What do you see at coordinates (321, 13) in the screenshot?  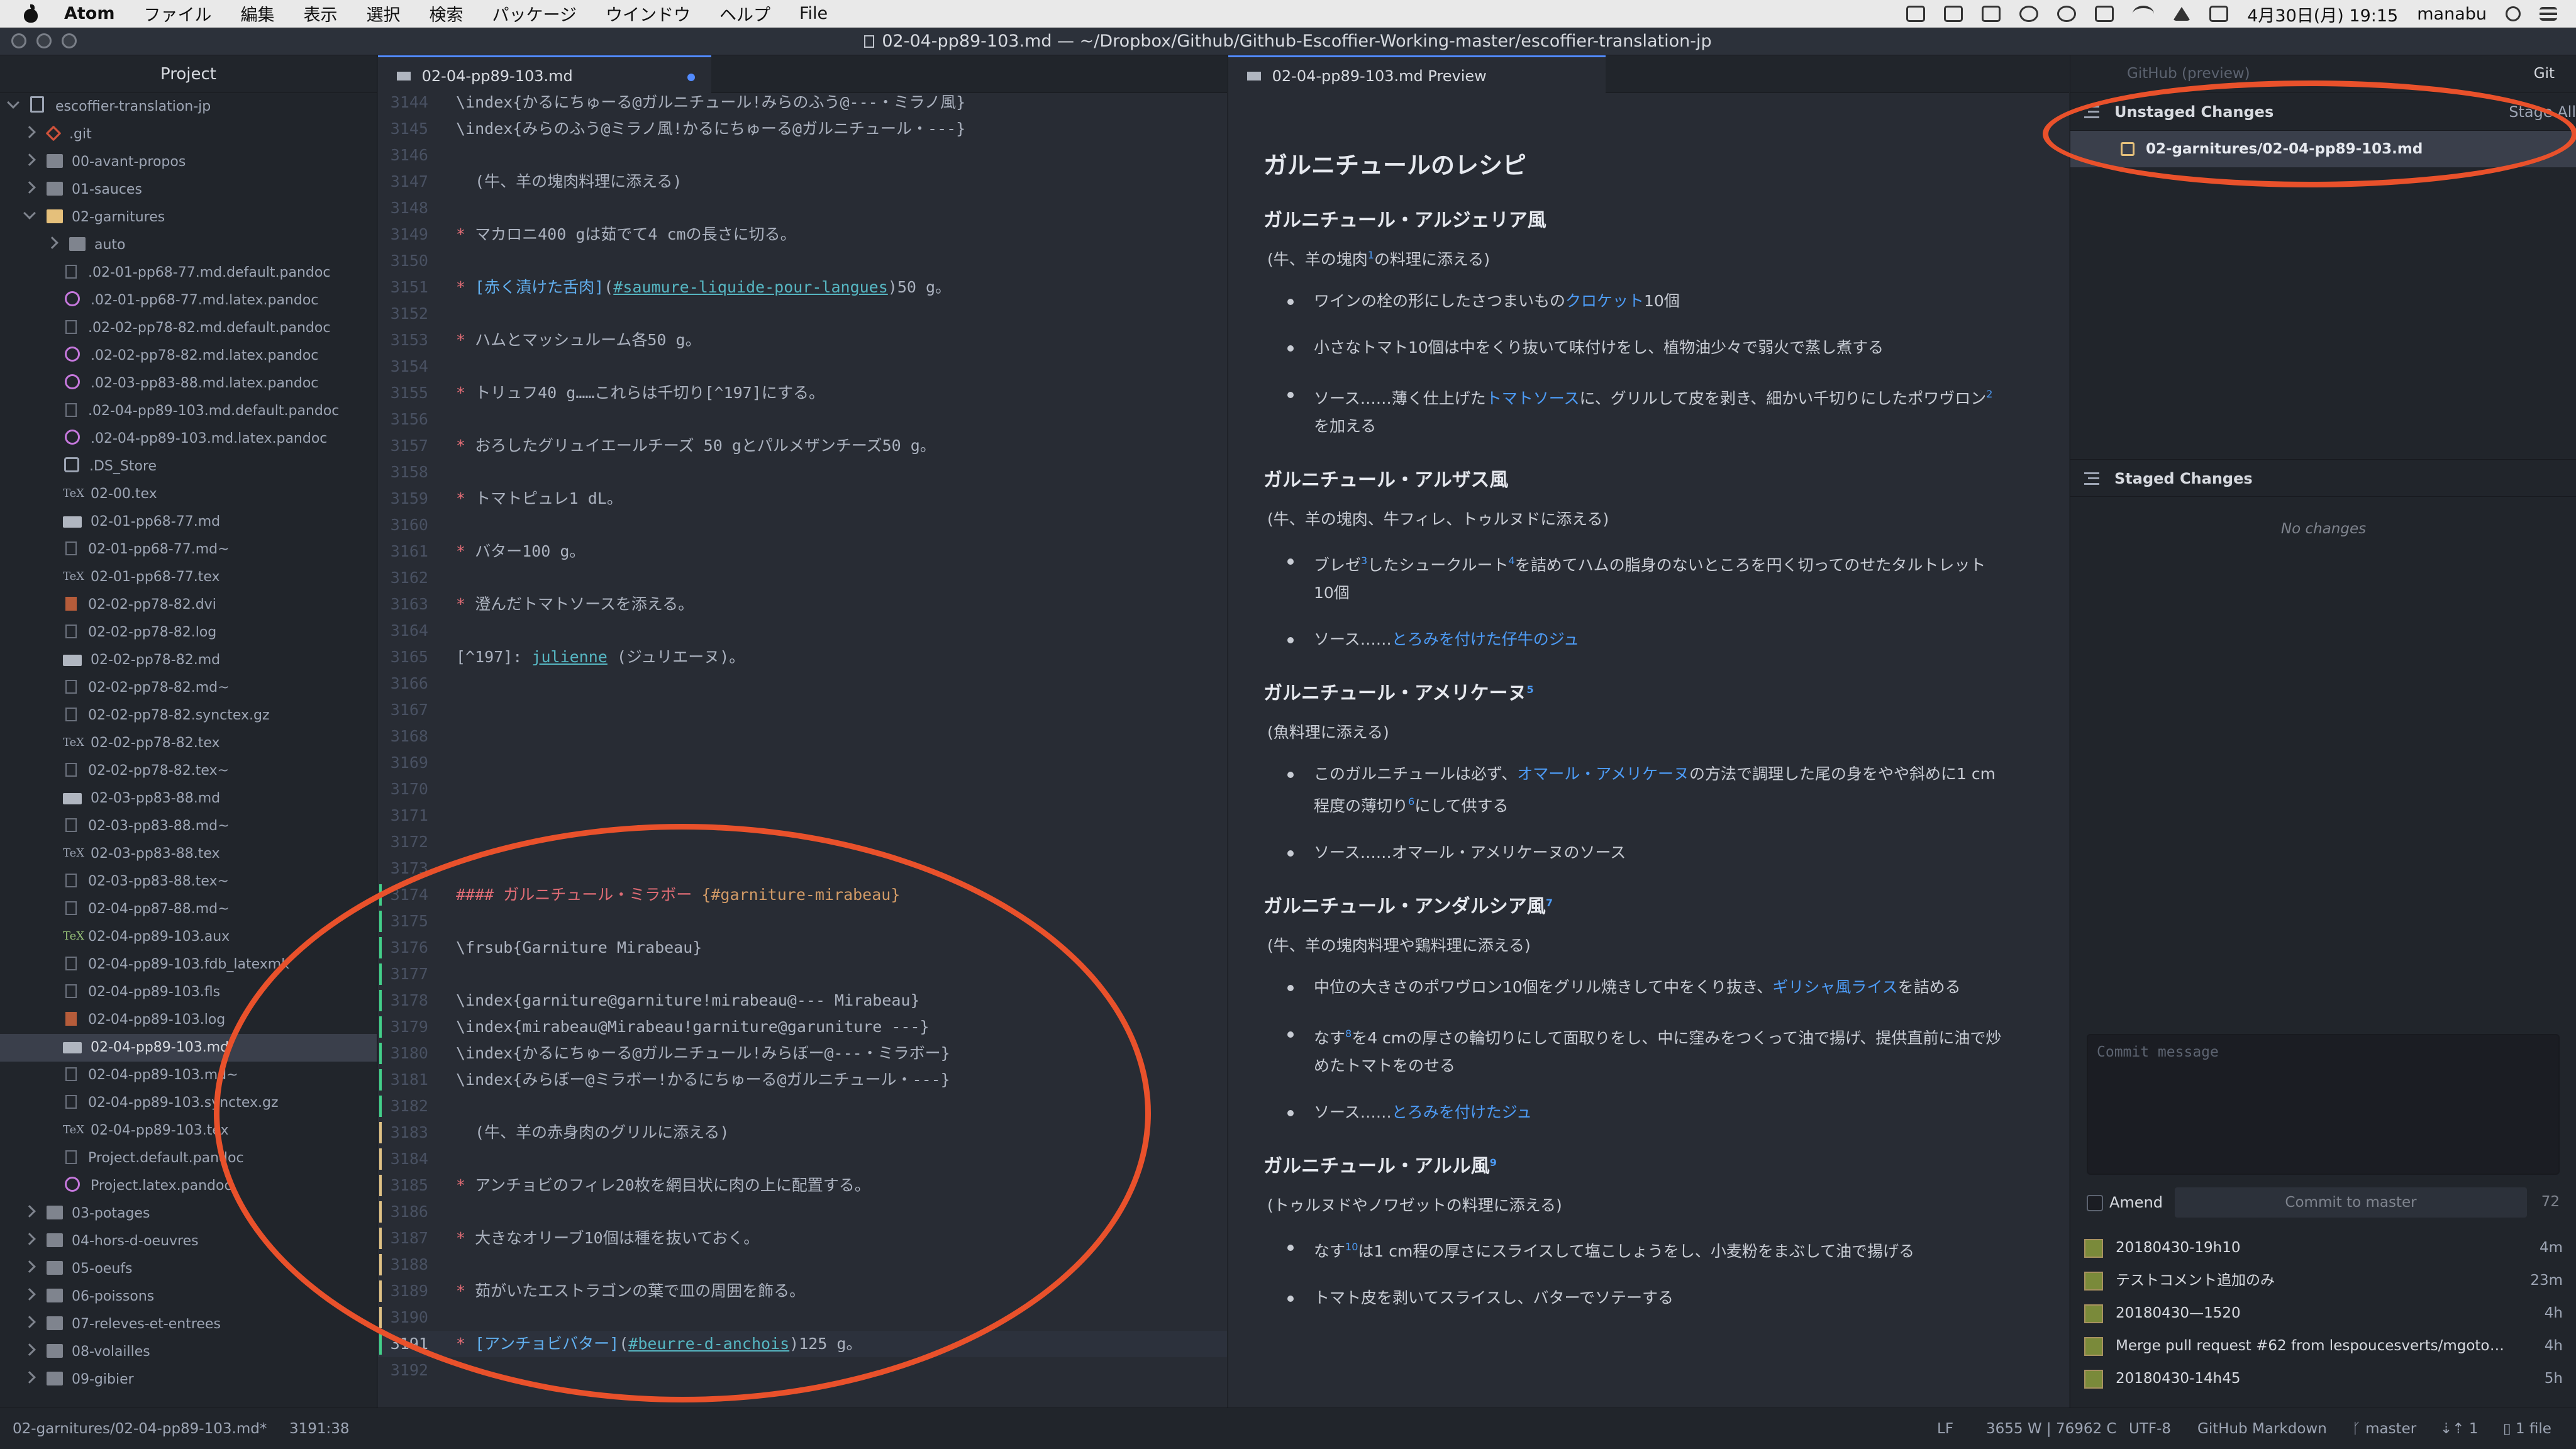 I see `menu-view: 表示` at bounding box center [321, 13].